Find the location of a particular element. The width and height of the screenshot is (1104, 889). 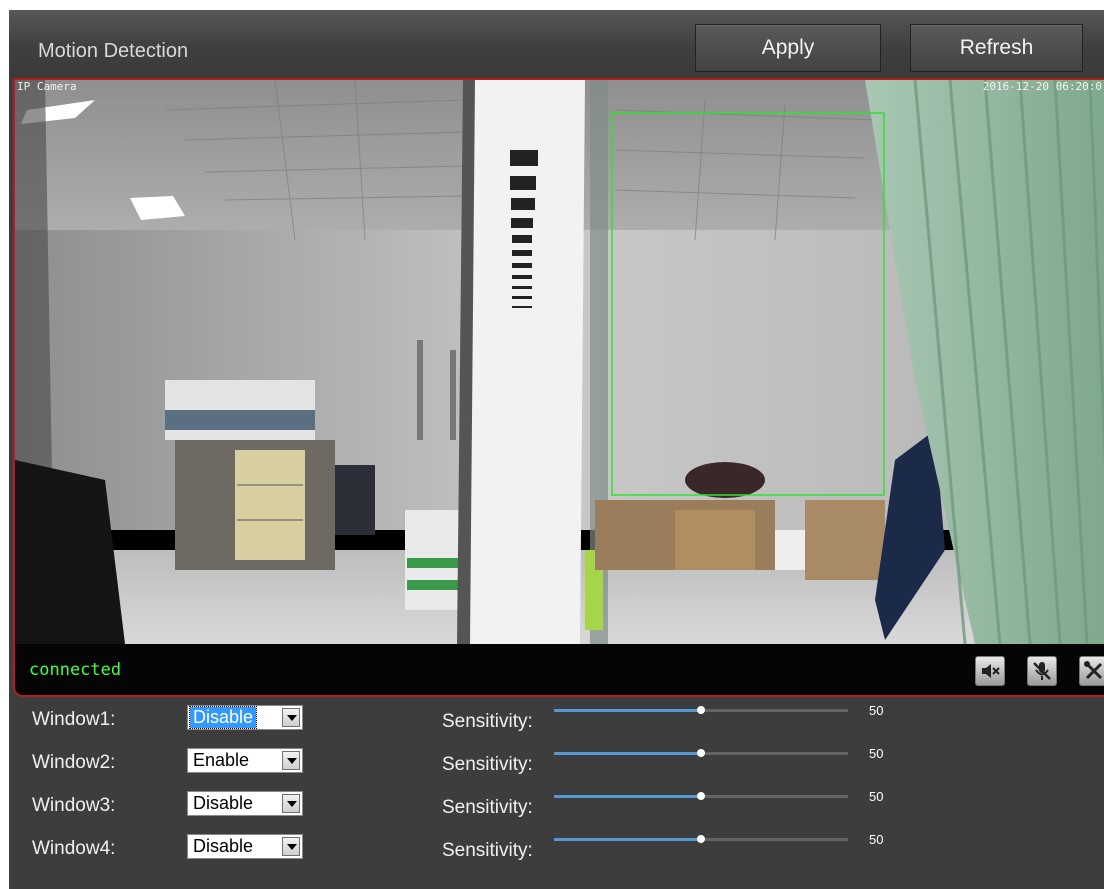

window-label: Window3: is located at coordinates (74, 805).